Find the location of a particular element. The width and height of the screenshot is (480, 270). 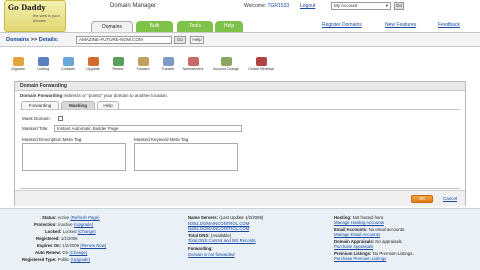

toolbar-contacts: Contacts is located at coordinates (68, 66).